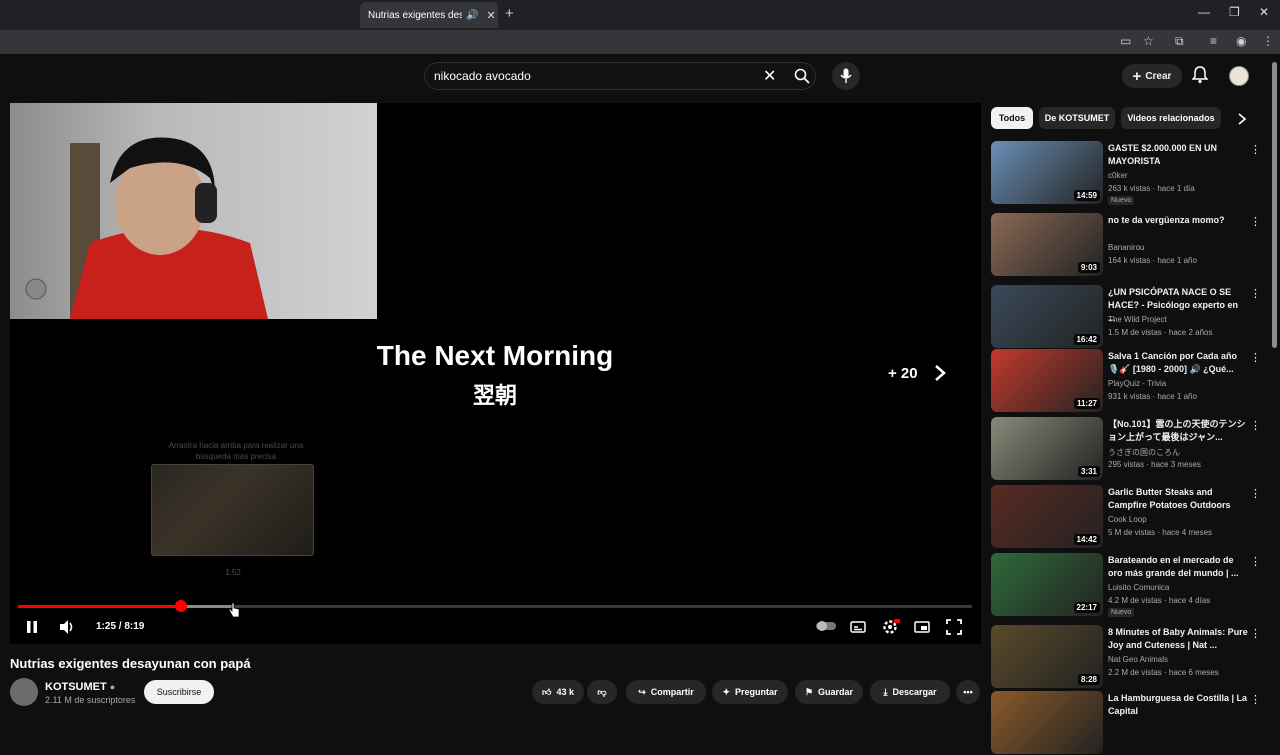  I want to click on bookmark-icon: ⚑, so click(809, 691).